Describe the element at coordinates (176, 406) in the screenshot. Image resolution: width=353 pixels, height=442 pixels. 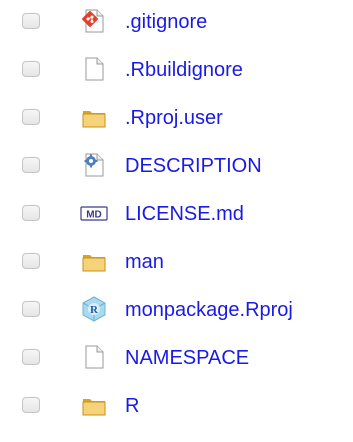
I see `file-row: R` at that location.